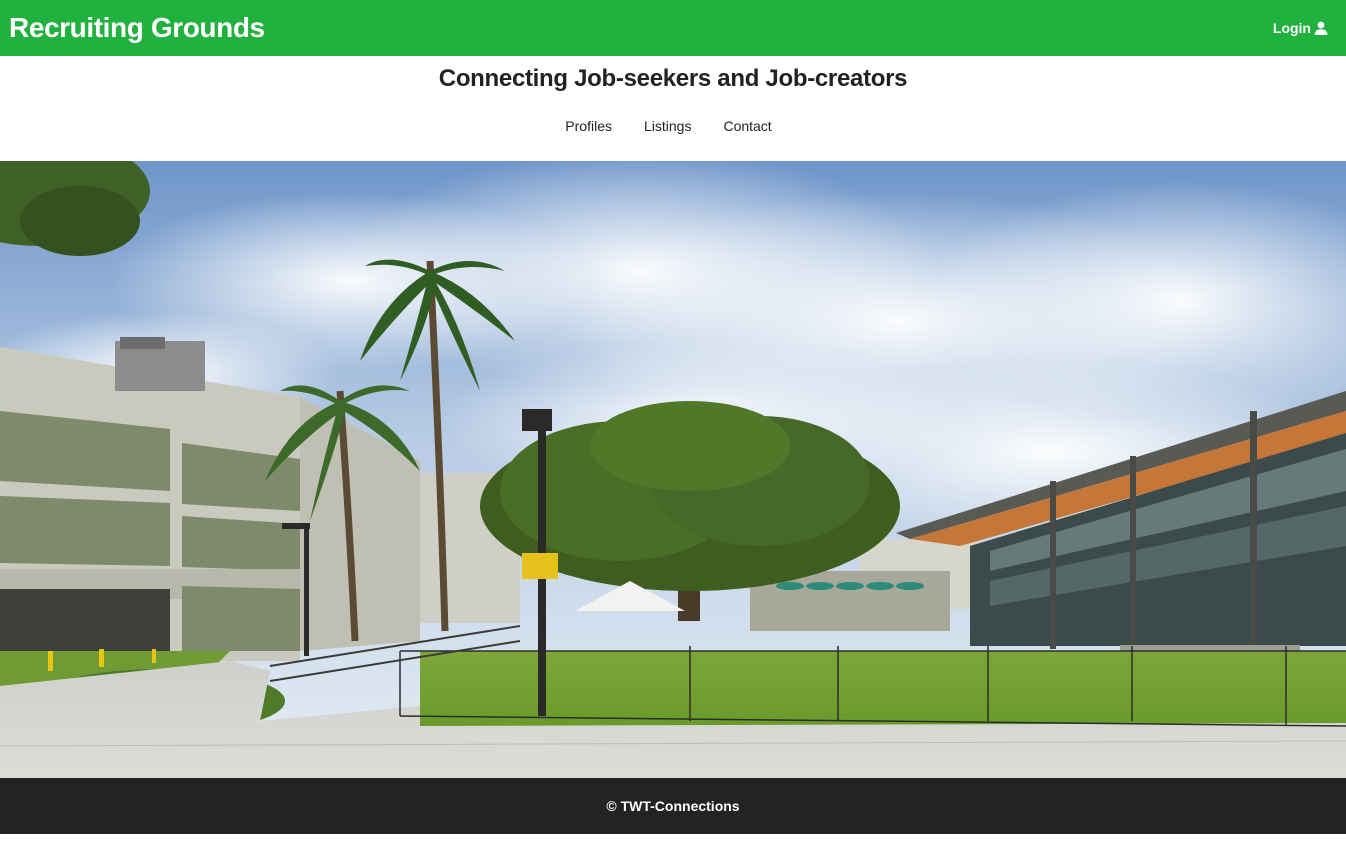 Image resolution: width=1346 pixels, height=845 pixels. Describe the element at coordinates (588, 126) in the screenshot. I see `nav-item-profiles: Profiles` at that location.